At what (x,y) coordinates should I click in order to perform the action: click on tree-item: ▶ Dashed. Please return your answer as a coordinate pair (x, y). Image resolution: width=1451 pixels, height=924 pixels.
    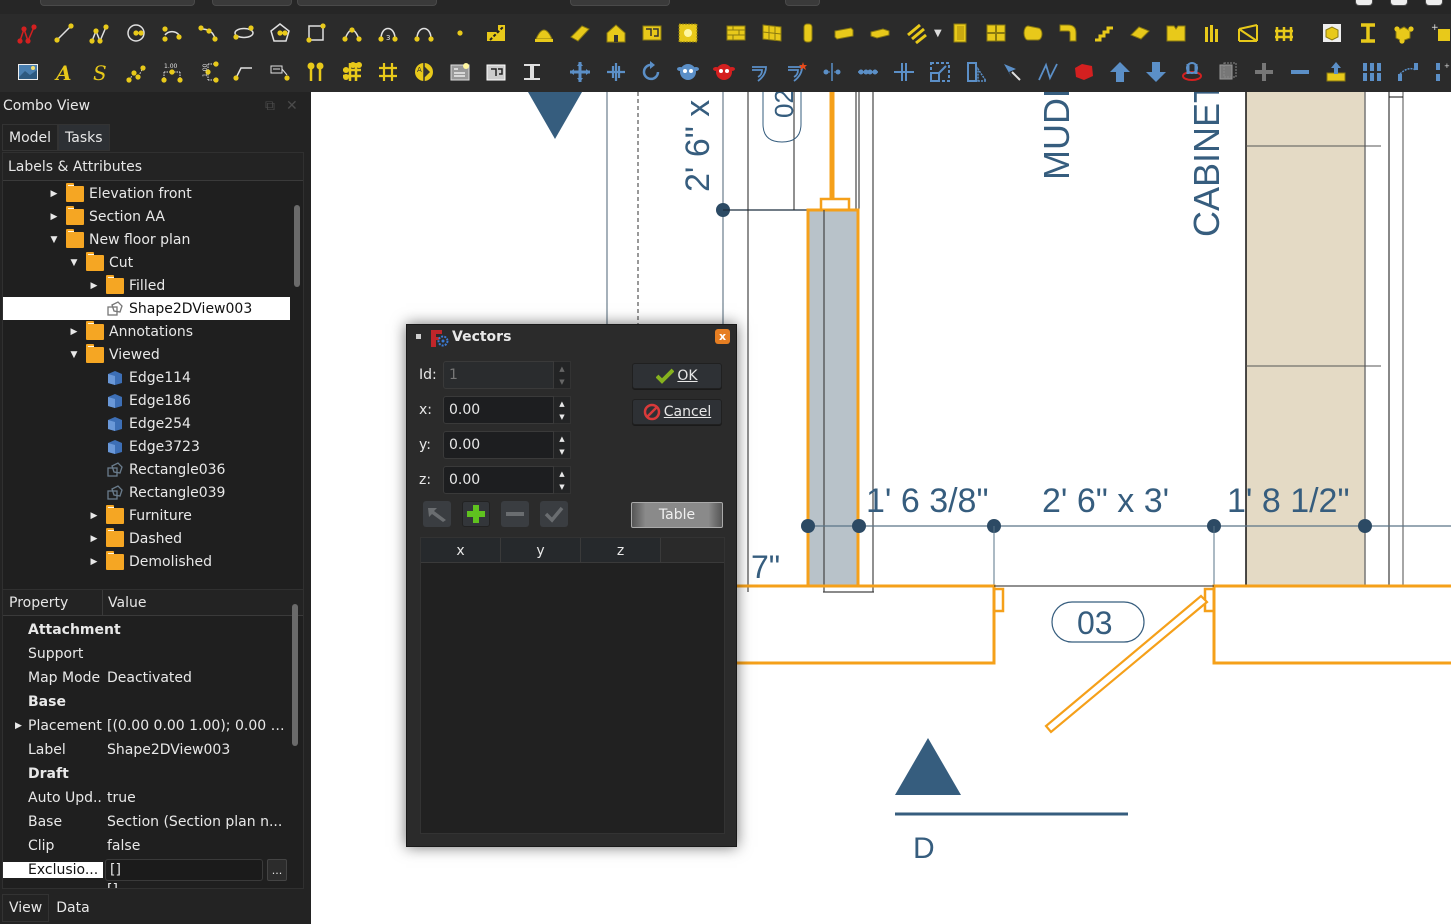
    Looking at the image, I should click on (146, 538).